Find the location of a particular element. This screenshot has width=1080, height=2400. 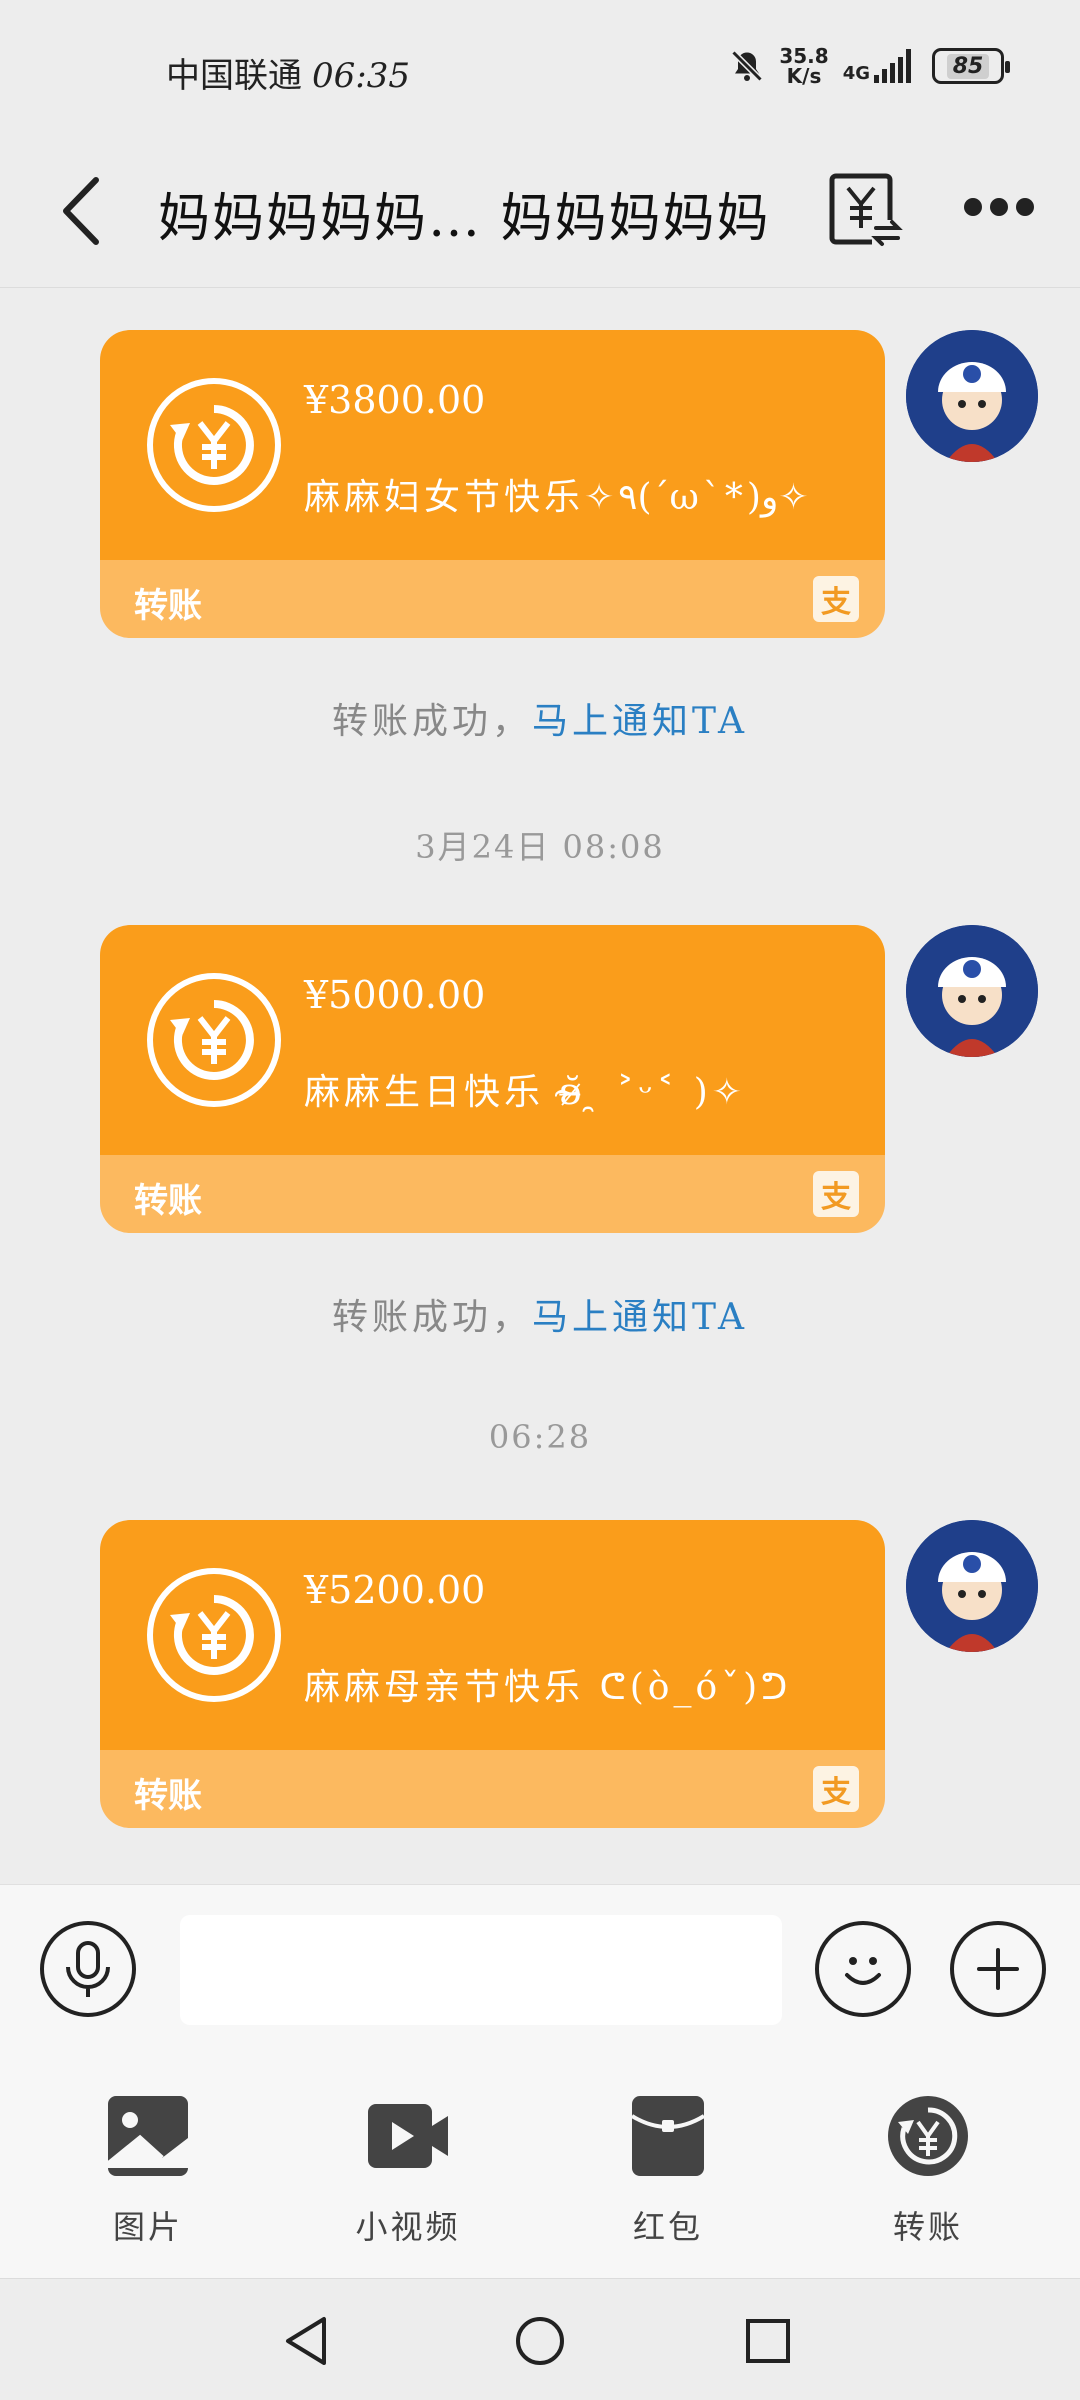

transfer-note: 麻麻妇女节快乐✧٩(ˊωˋ*)و✧ is located at coordinates (556, 497).